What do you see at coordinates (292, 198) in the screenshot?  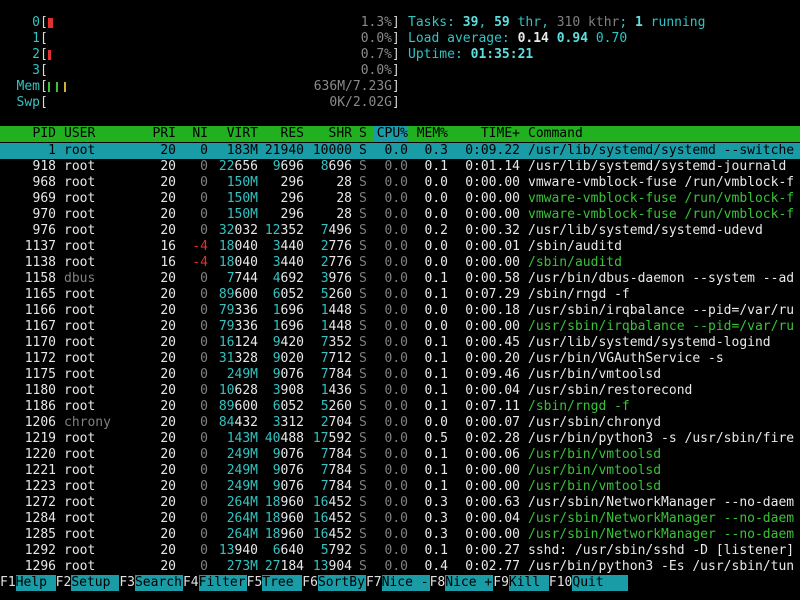 I see `cell-res: 296` at bounding box center [292, 198].